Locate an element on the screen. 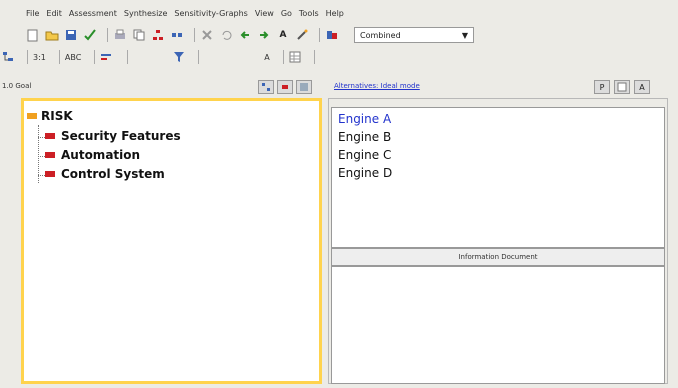 This screenshot has width=678, height=388. tree-tools is located at coordinates (285, 87).